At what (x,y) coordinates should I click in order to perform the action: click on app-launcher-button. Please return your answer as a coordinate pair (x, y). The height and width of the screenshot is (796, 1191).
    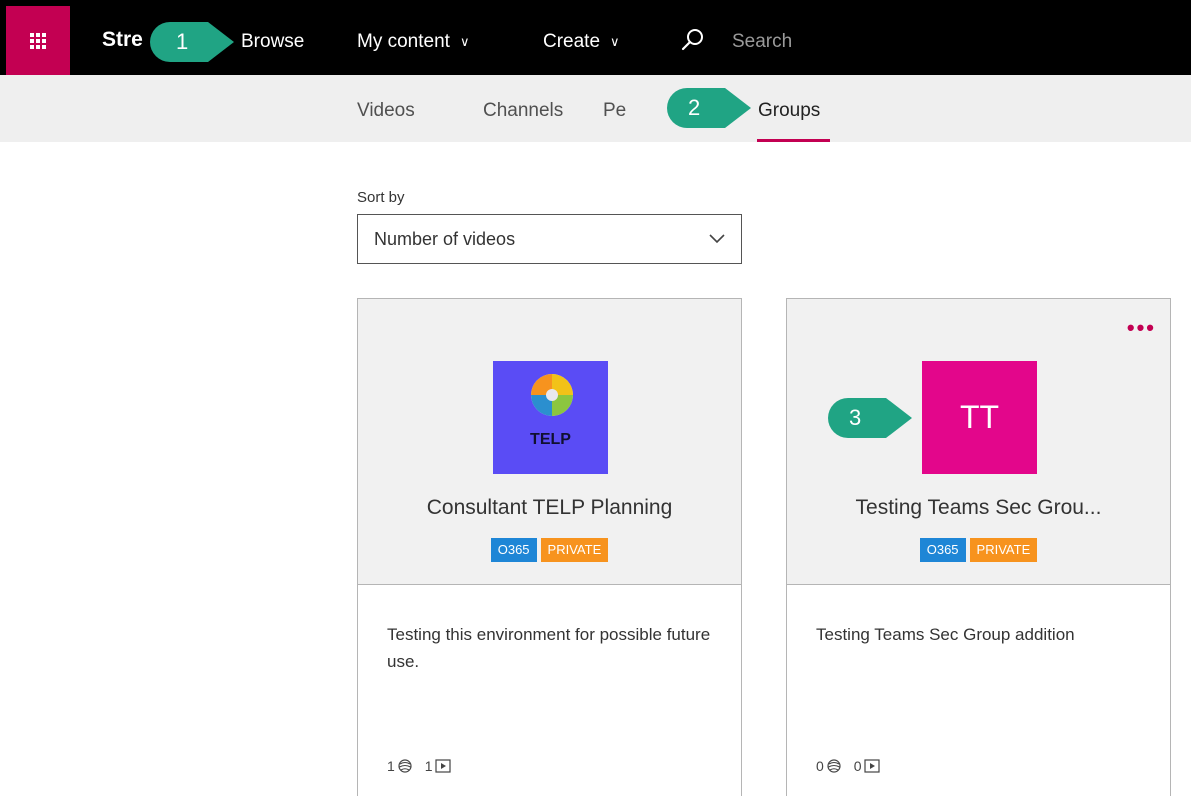
    Looking at the image, I should click on (38, 40).